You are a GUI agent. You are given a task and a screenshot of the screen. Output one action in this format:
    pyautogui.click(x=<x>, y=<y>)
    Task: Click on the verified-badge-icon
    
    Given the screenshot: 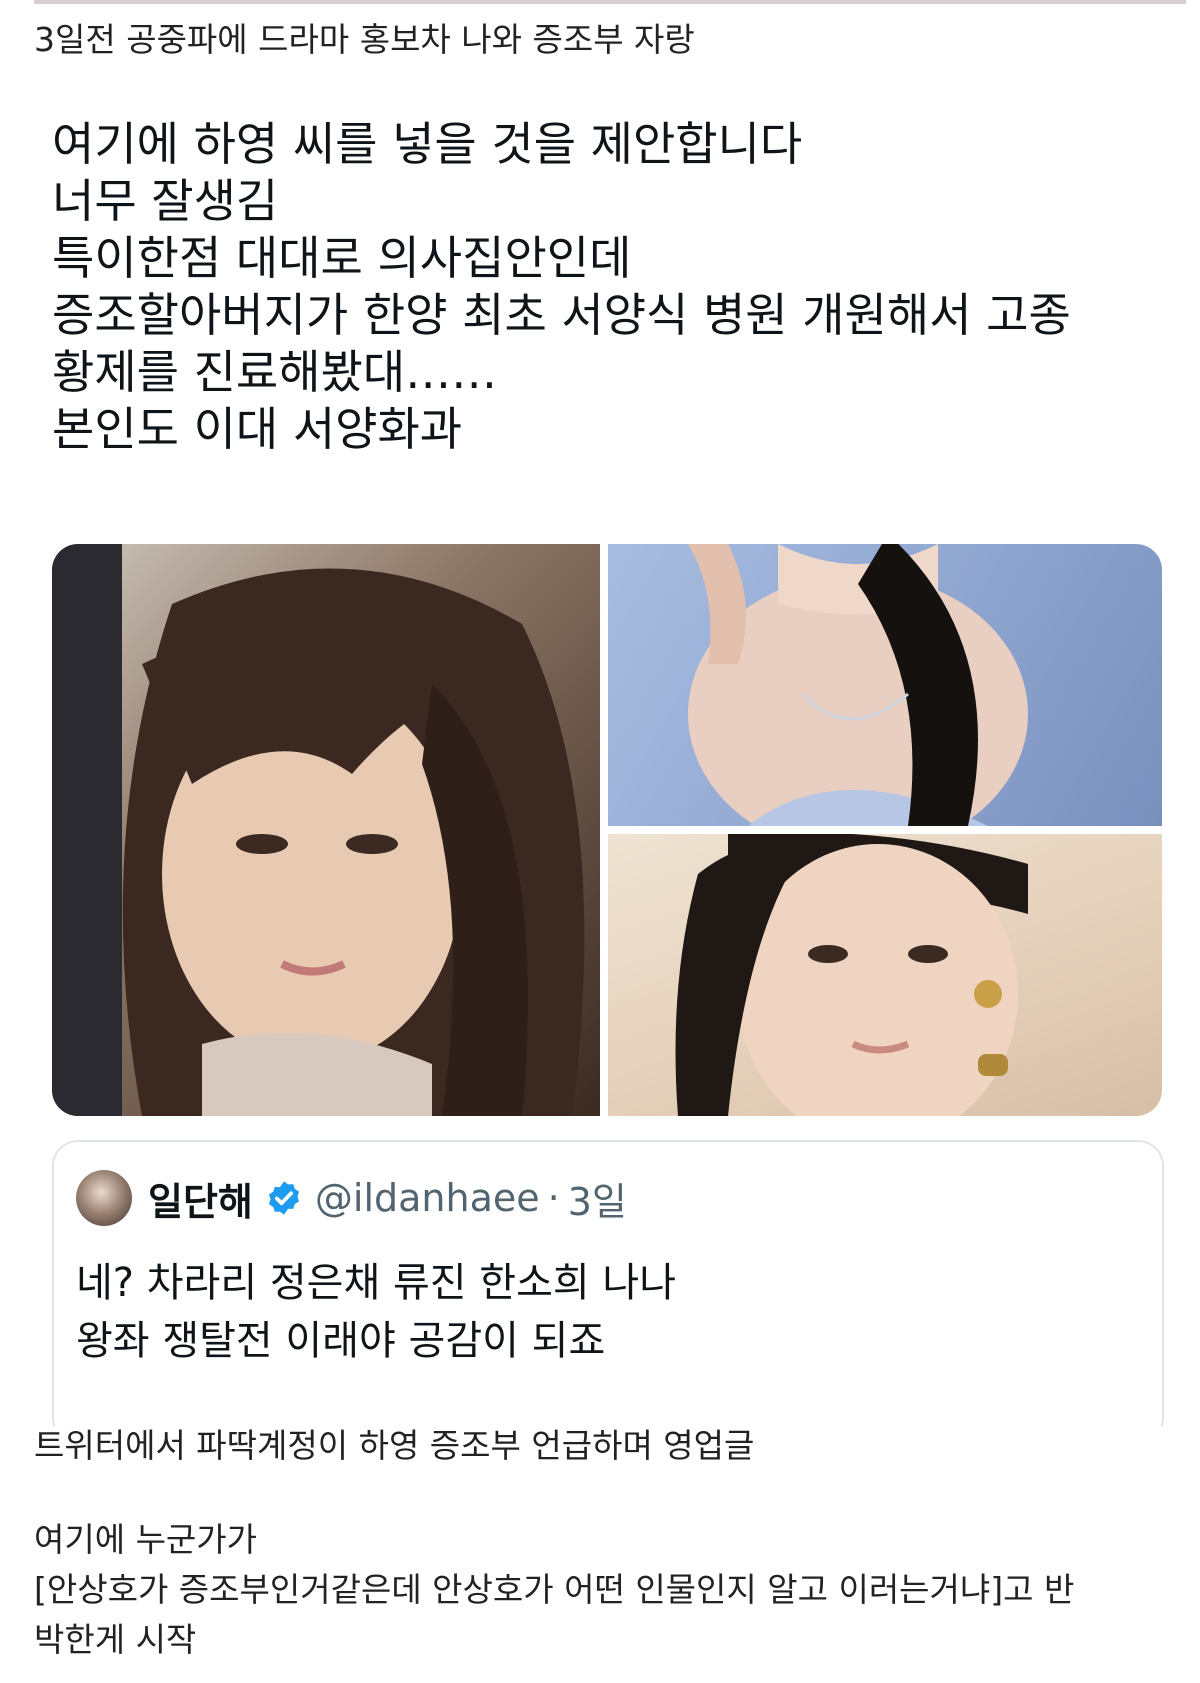 What is the action you would take?
    pyautogui.click(x=283, y=1198)
    